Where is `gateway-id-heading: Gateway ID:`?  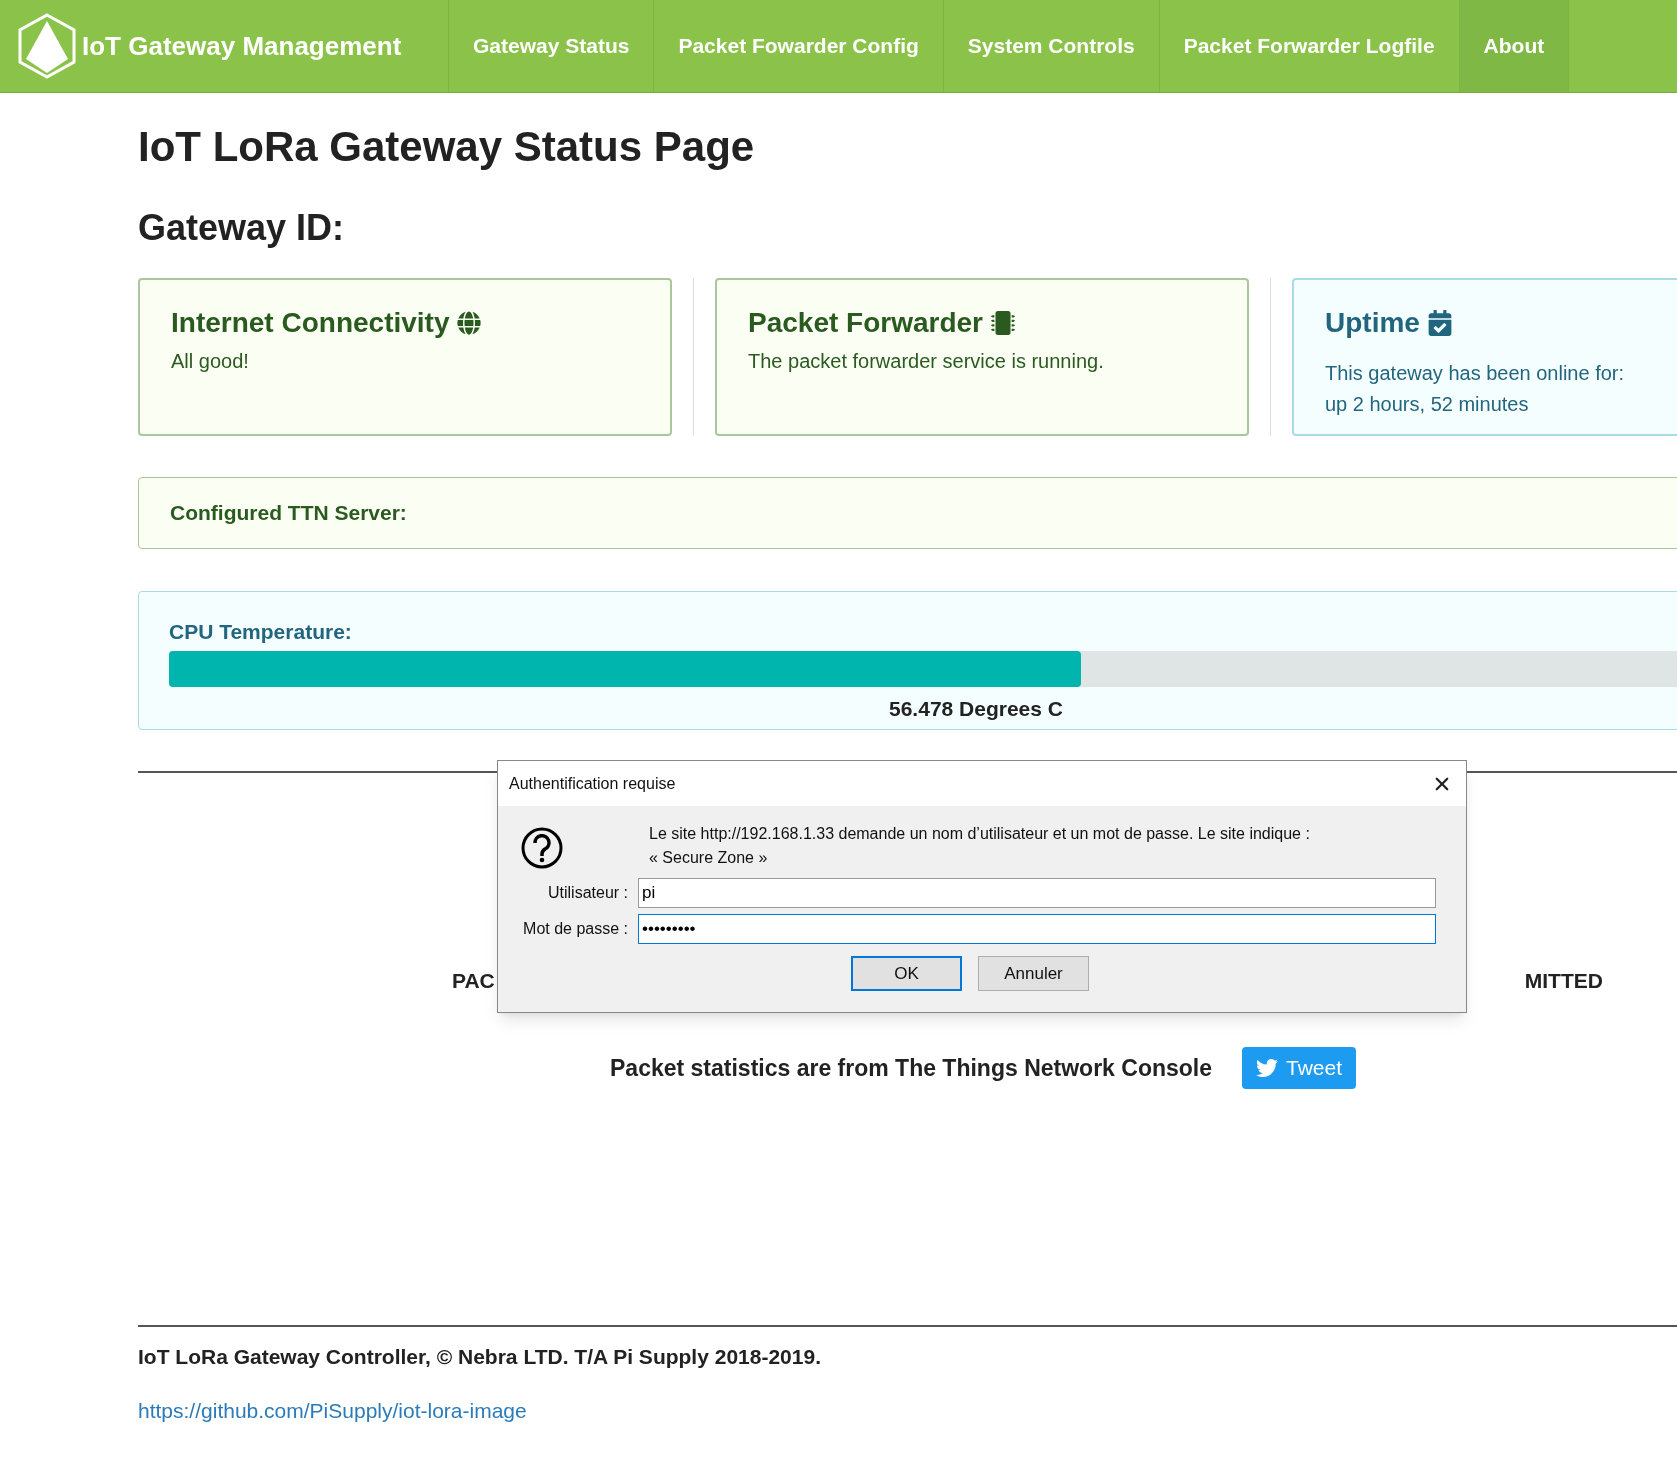
gateway-id-heading: Gateway ID: is located at coordinates (242, 228).